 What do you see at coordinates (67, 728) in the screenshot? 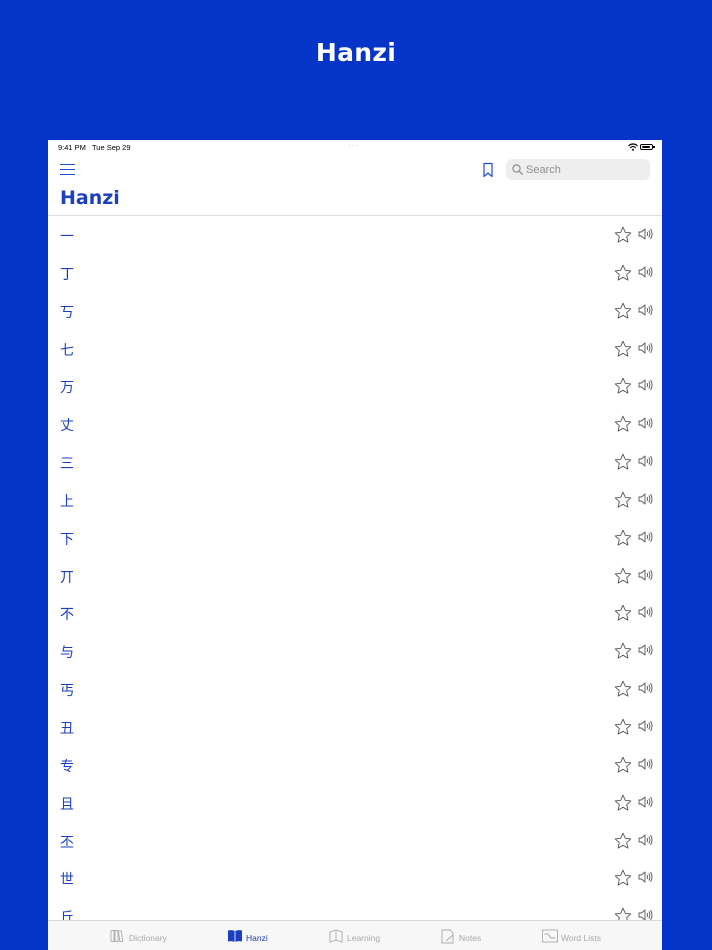
I see `hanzi-character: 丑` at bounding box center [67, 728].